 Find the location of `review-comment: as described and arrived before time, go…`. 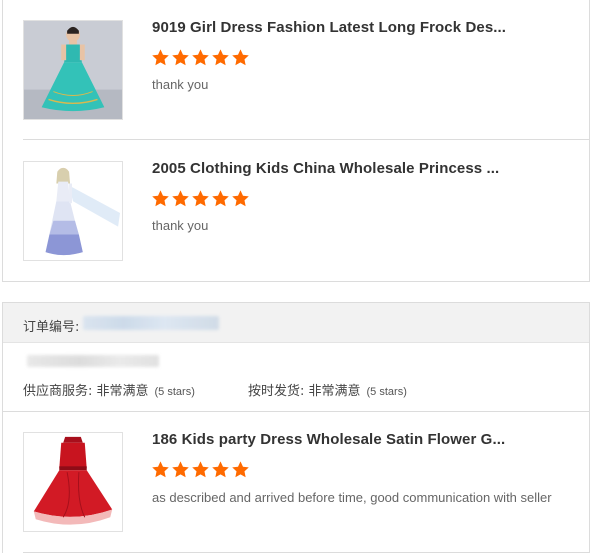

review-comment: as described and arrived before time, go… is located at coordinates (352, 497).